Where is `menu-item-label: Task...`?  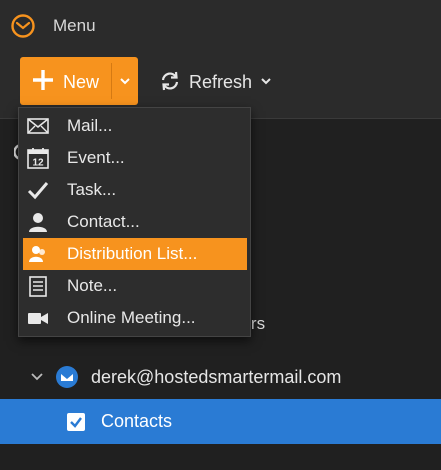
menu-item-label: Task... is located at coordinates (92, 189).